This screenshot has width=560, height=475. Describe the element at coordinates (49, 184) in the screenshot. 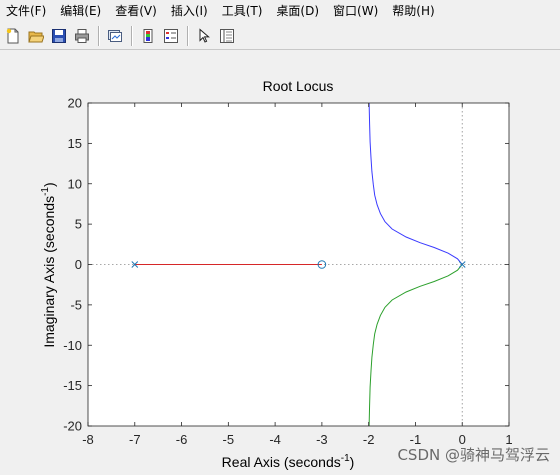

I see `y-axis-label-close: )` at that location.